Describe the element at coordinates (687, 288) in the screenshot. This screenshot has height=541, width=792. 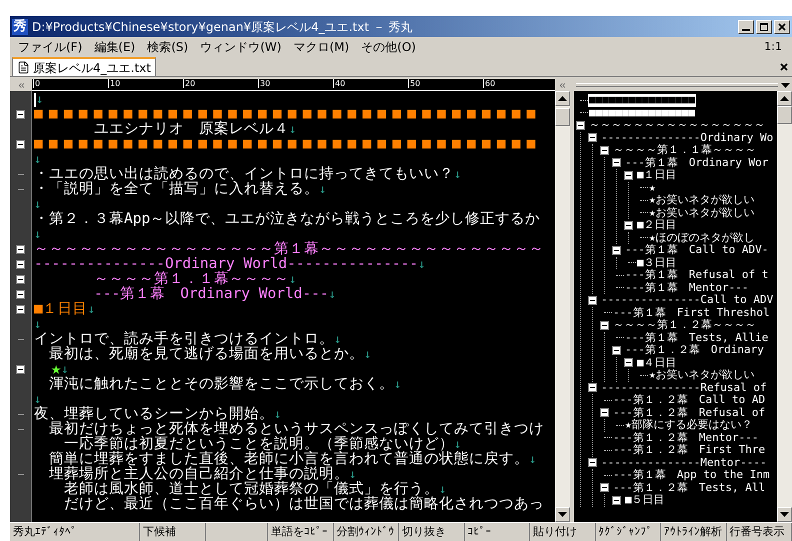
I see `outline-item: ---第１幕 Mentor---` at that location.